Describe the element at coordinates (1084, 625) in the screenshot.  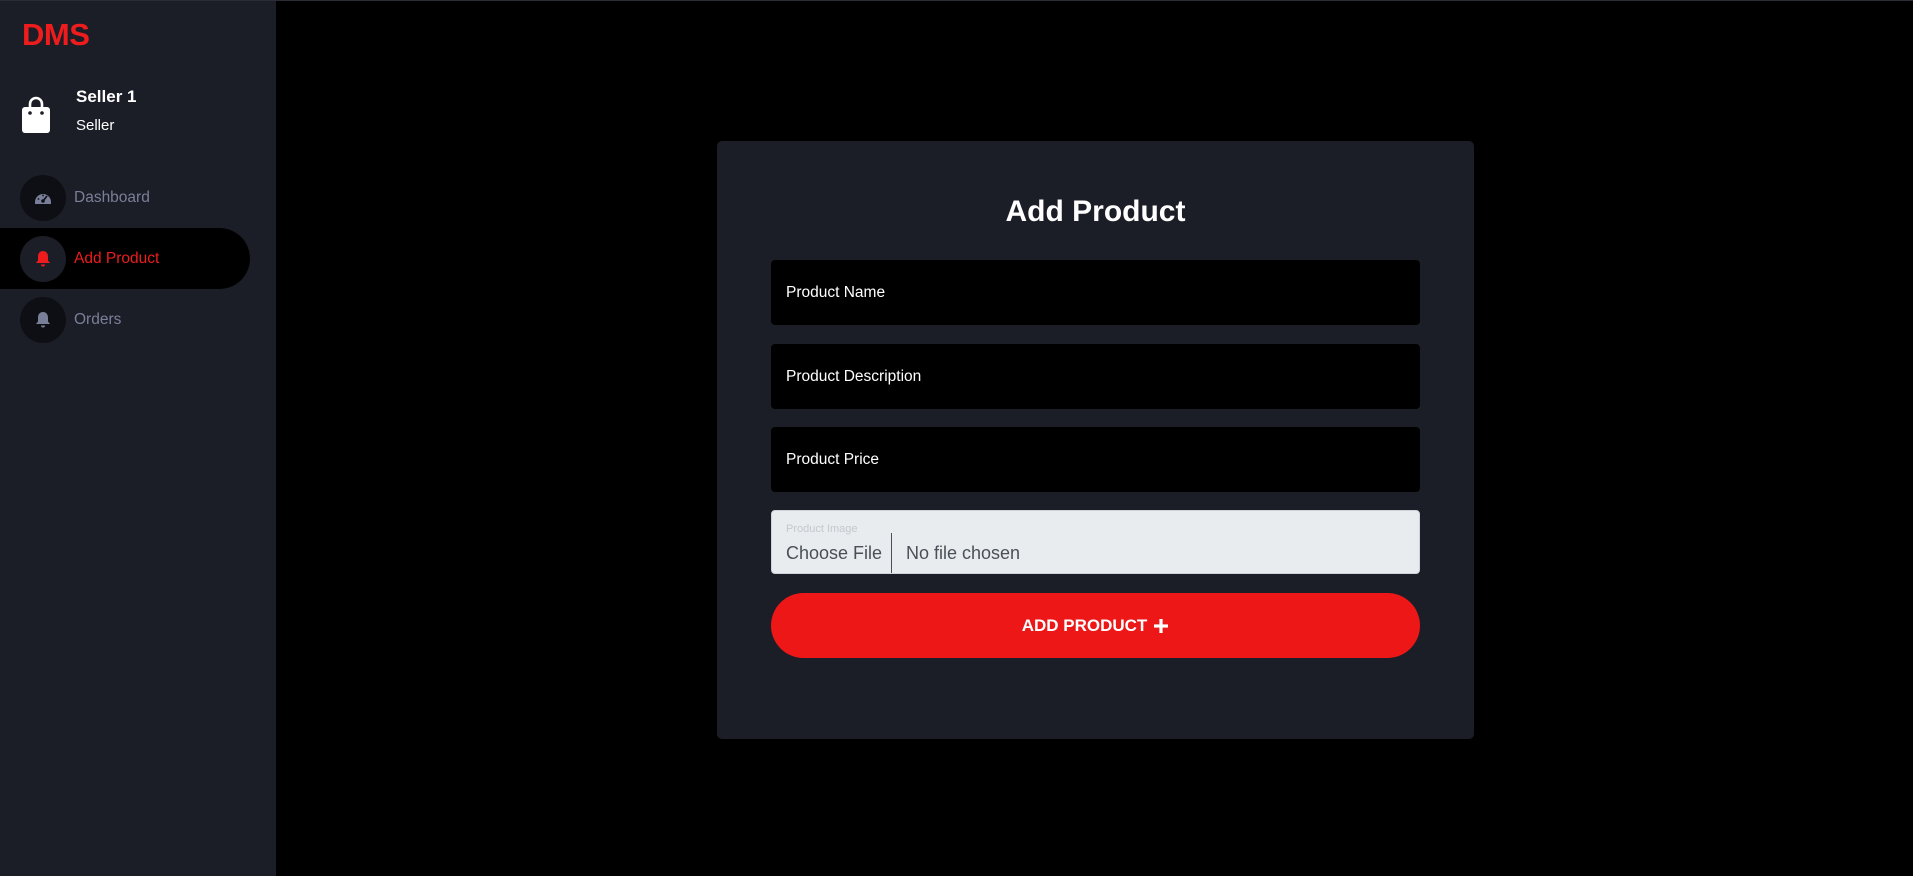
I see `add-product-button-label: ADD PRODUCT` at that location.